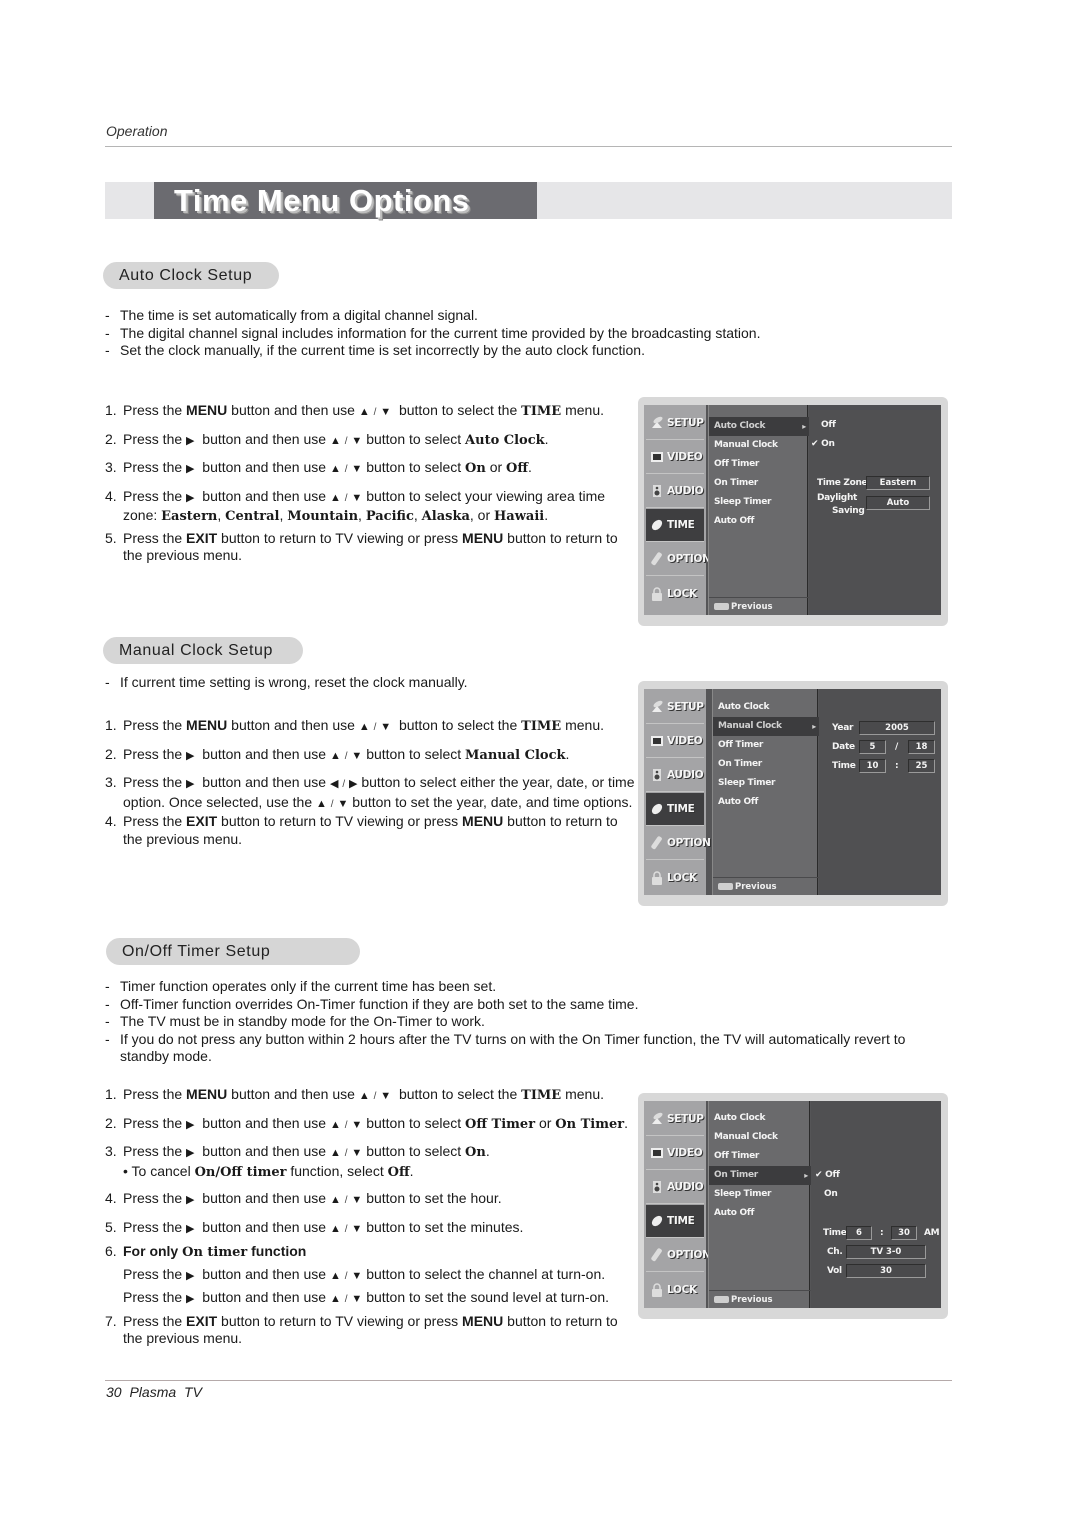  Describe the element at coordinates (827, 1175) in the screenshot. I see `osd-option-off: ✔ Off` at that location.